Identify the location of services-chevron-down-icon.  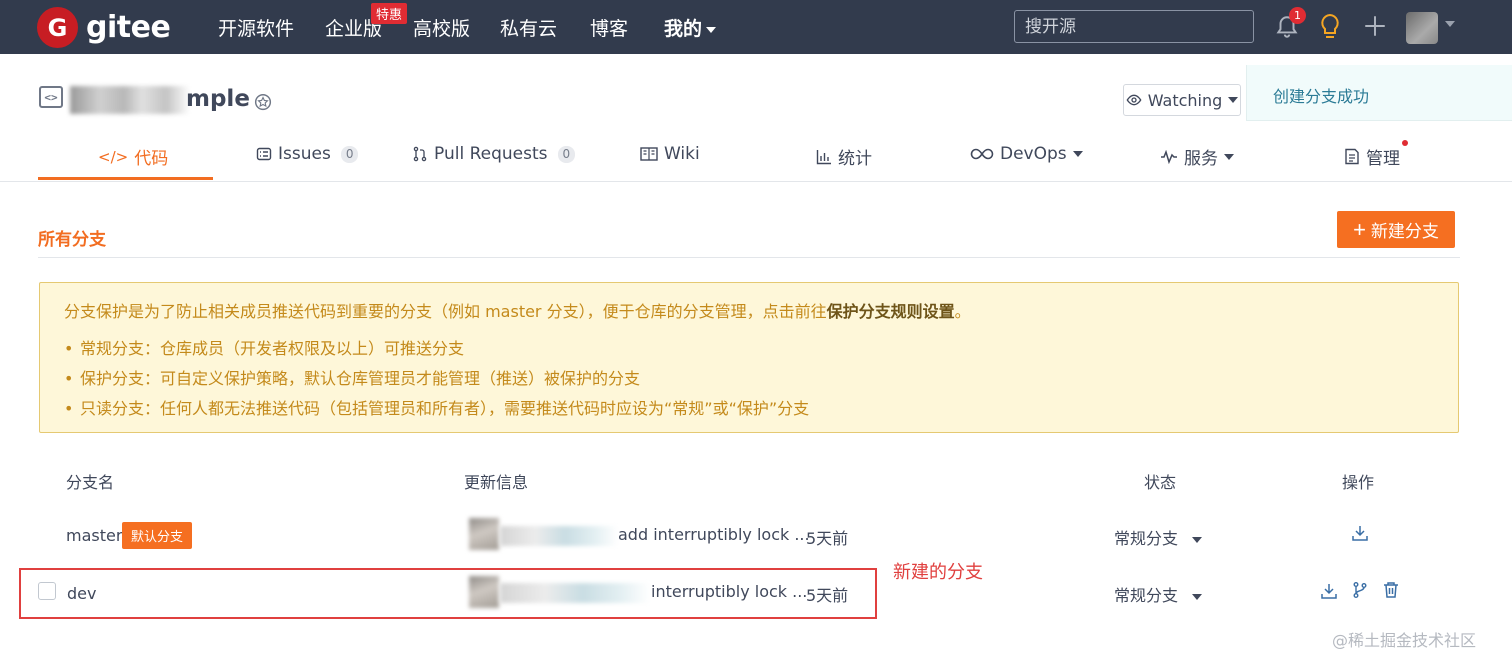
(1229, 156).